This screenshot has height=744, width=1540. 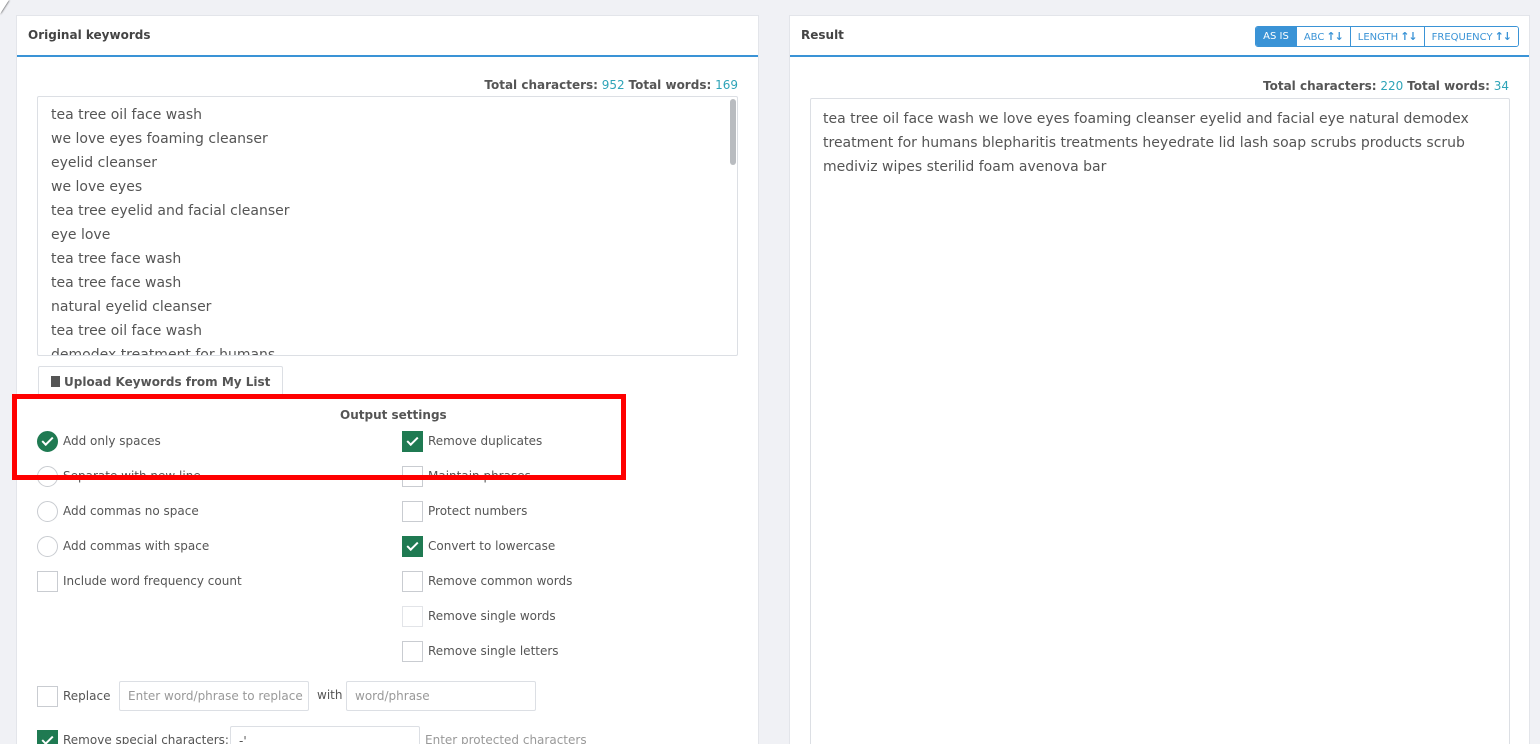 What do you see at coordinates (170, 211) in the screenshot?
I see `keyword-line: tea tree eyelid and facial cleanser` at bounding box center [170, 211].